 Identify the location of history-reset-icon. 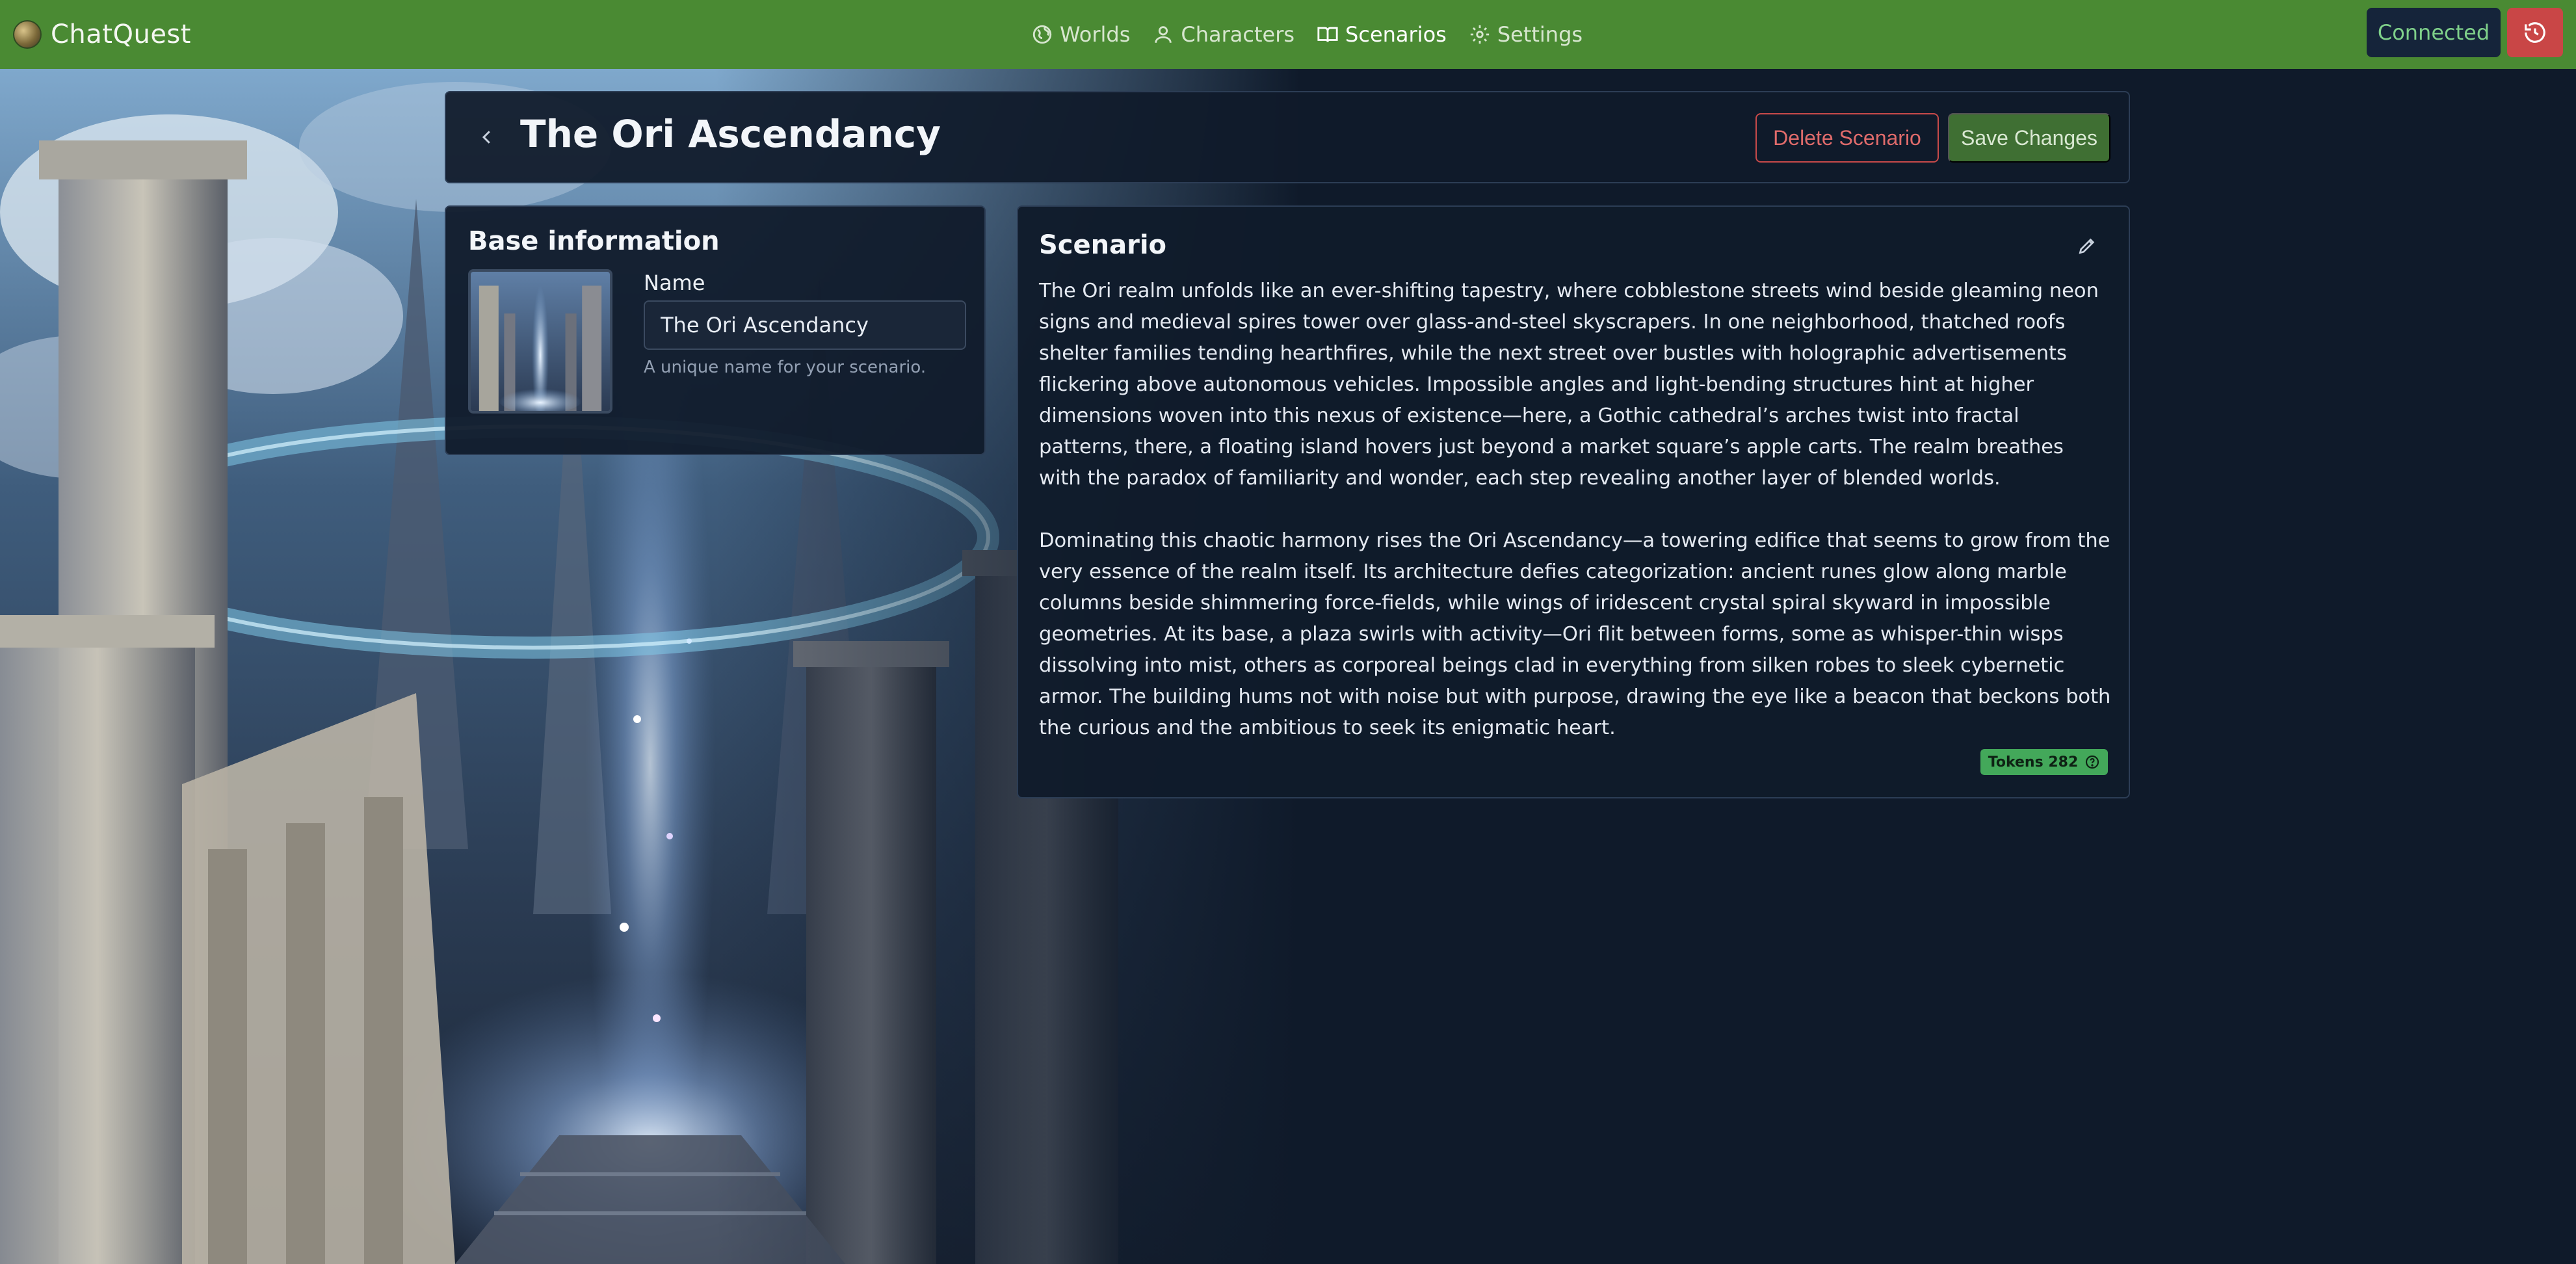
(2535, 32).